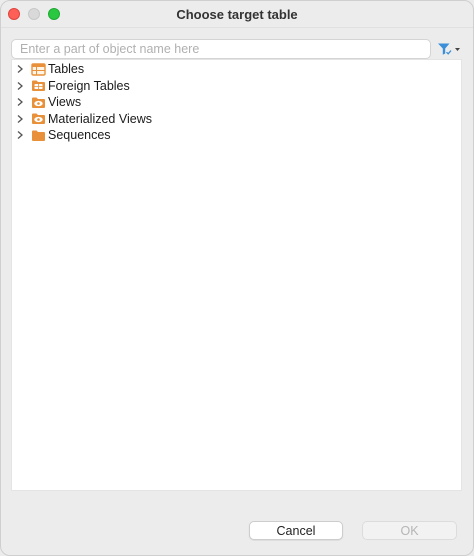 Image resolution: width=474 pixels, height=556 pixels. I want to click on cancel-button: Cancel, so click(296, 530).